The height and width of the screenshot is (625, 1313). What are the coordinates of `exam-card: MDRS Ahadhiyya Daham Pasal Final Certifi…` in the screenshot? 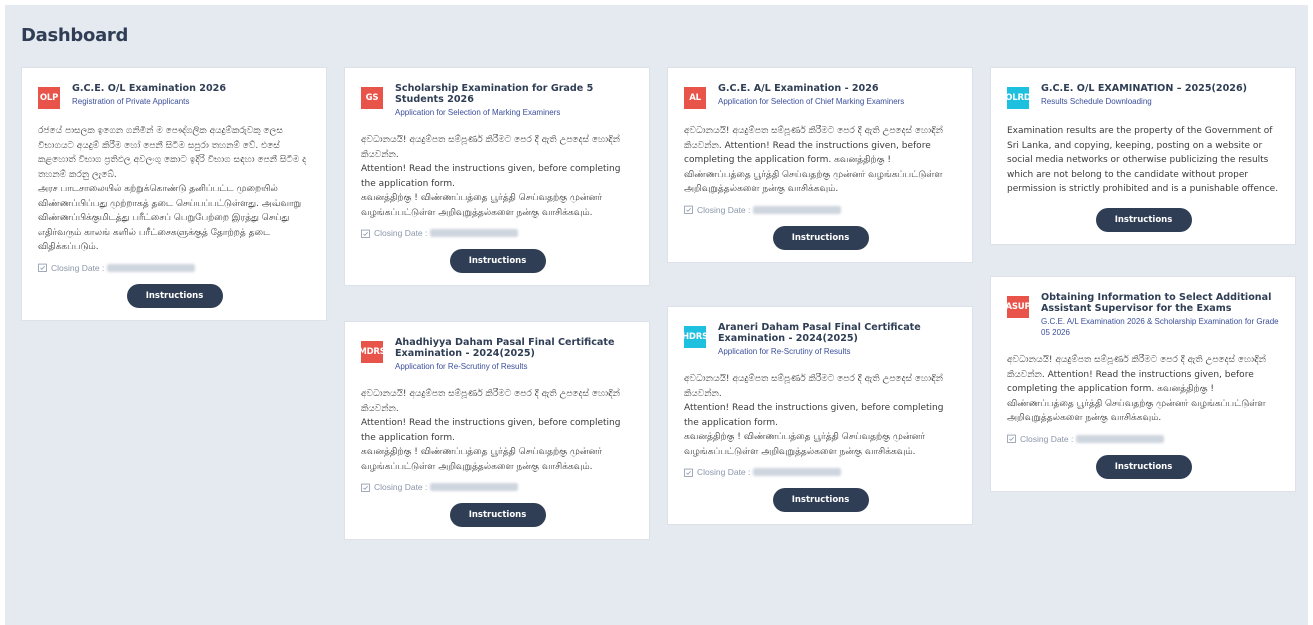 It's located at (497, 430).